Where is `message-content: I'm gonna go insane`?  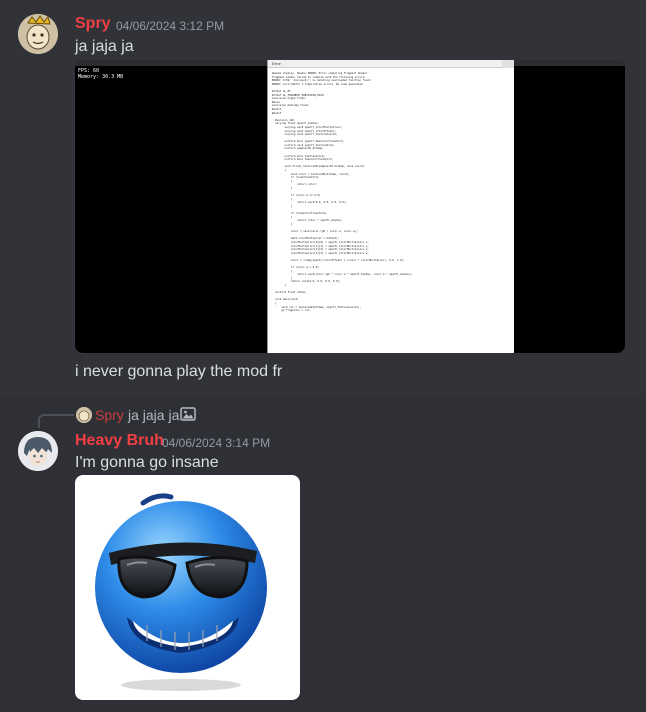
message-content: I'm gonna go insane is located at coordinates (147, 462).